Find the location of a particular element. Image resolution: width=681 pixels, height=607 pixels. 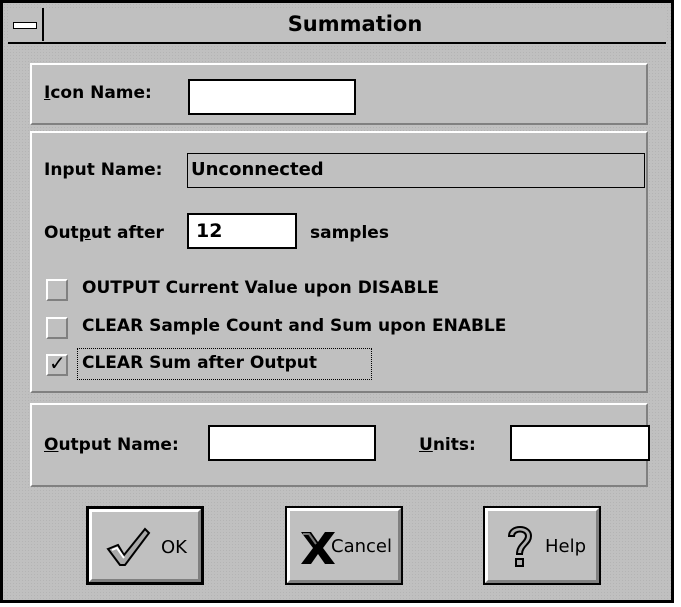

output-group: Output Name: Units: is located at coordinates (340, 445).